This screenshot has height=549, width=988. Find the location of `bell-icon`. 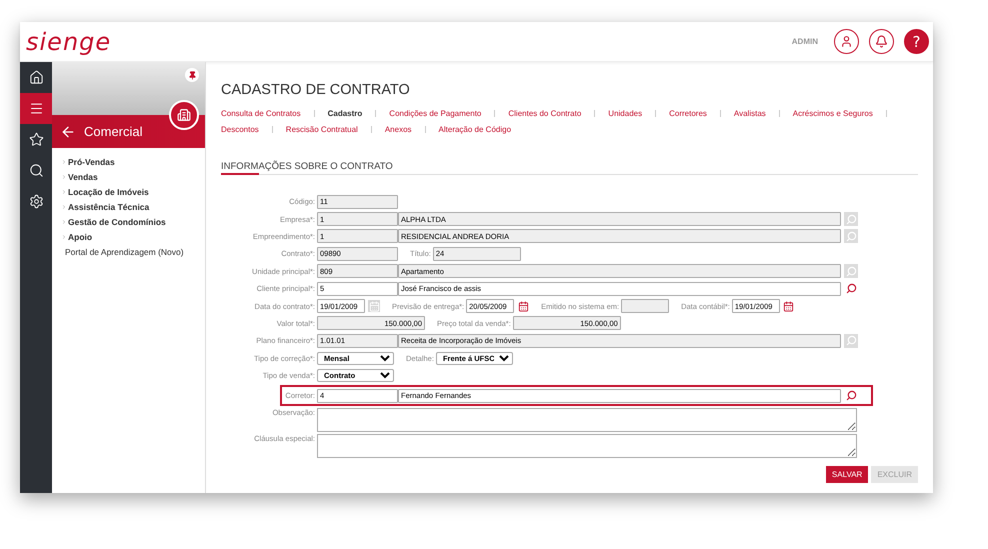

bell-icon is located at coordinates (881, 41).